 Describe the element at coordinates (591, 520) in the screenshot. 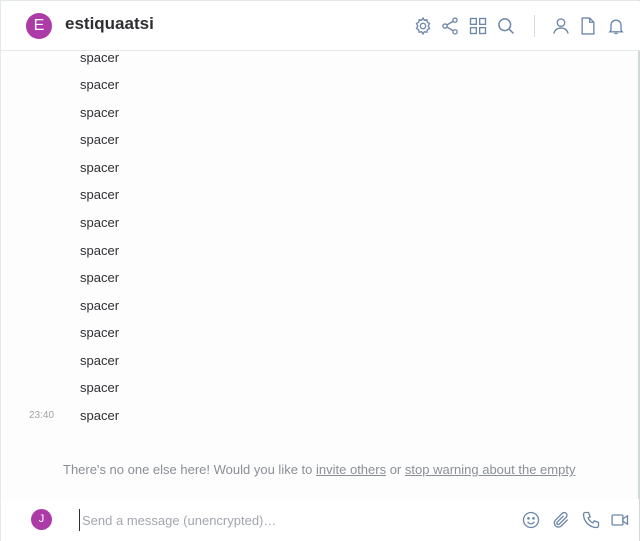

I see `phone-icon` at that location.